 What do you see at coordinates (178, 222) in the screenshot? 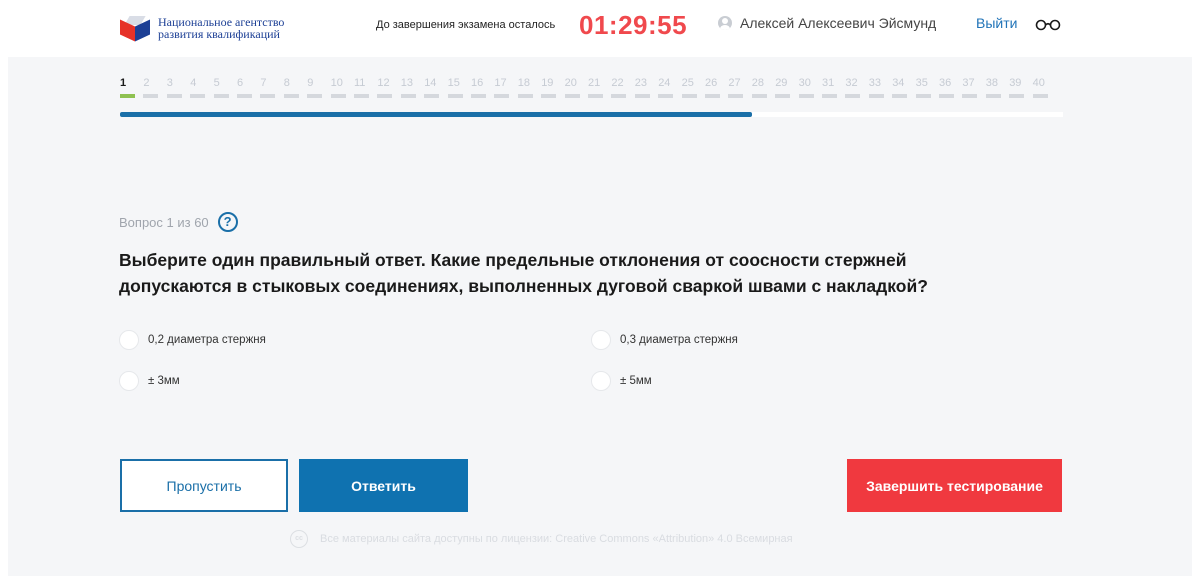
I see `question-meta: Вопрос 1 из 60 ?` at bounding box center [178, 222].